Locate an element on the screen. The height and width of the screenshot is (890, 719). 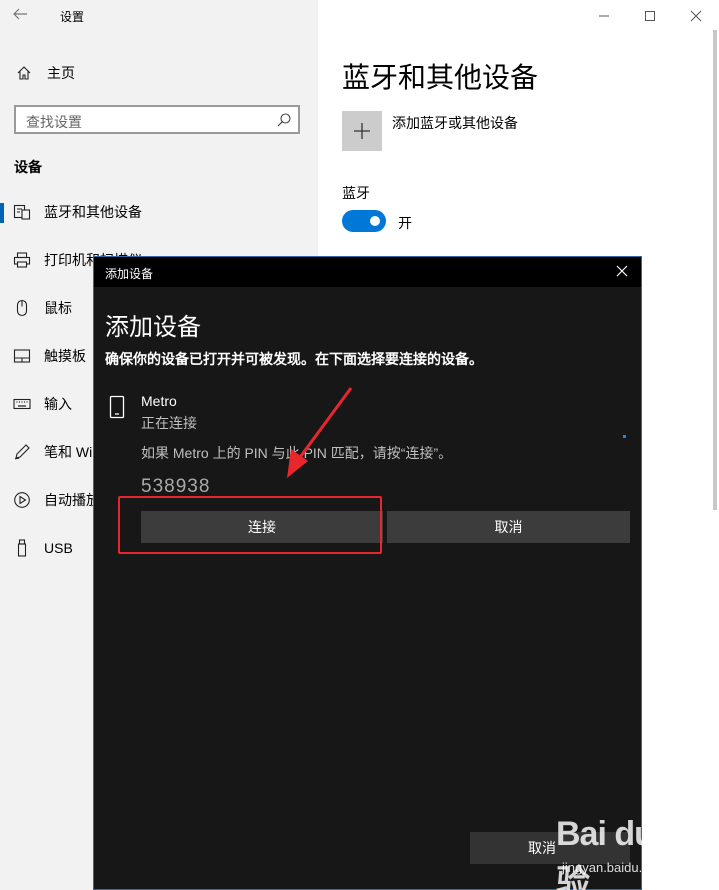
bluetooth-devices-icon is located at coordinates (22, 212).